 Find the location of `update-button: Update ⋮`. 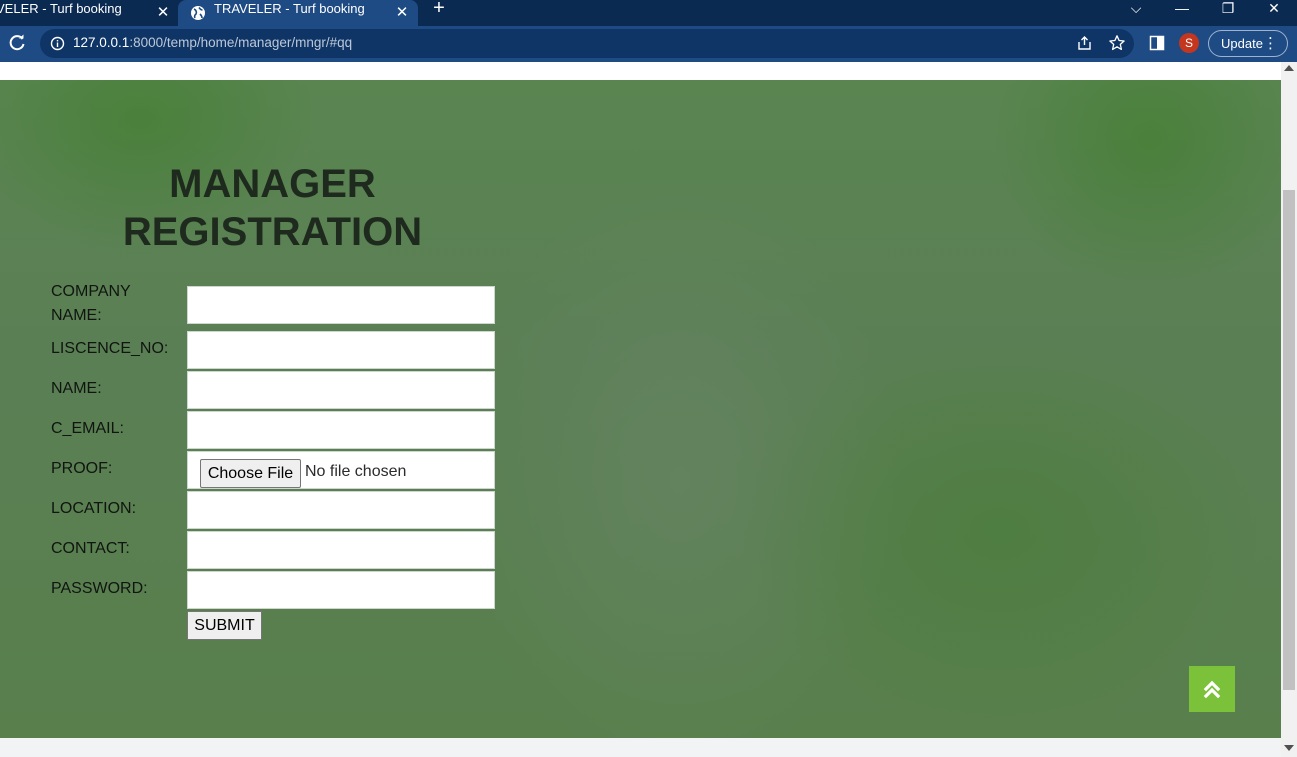

update-button: Update ⋮ is located at coordinates (1248, 43).